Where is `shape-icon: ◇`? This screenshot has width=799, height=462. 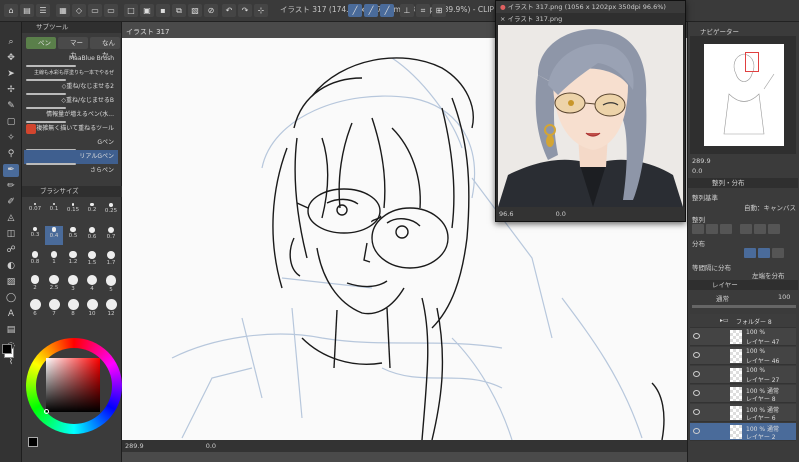 shape-icon: ◇ is located at coordinates (79, 10).